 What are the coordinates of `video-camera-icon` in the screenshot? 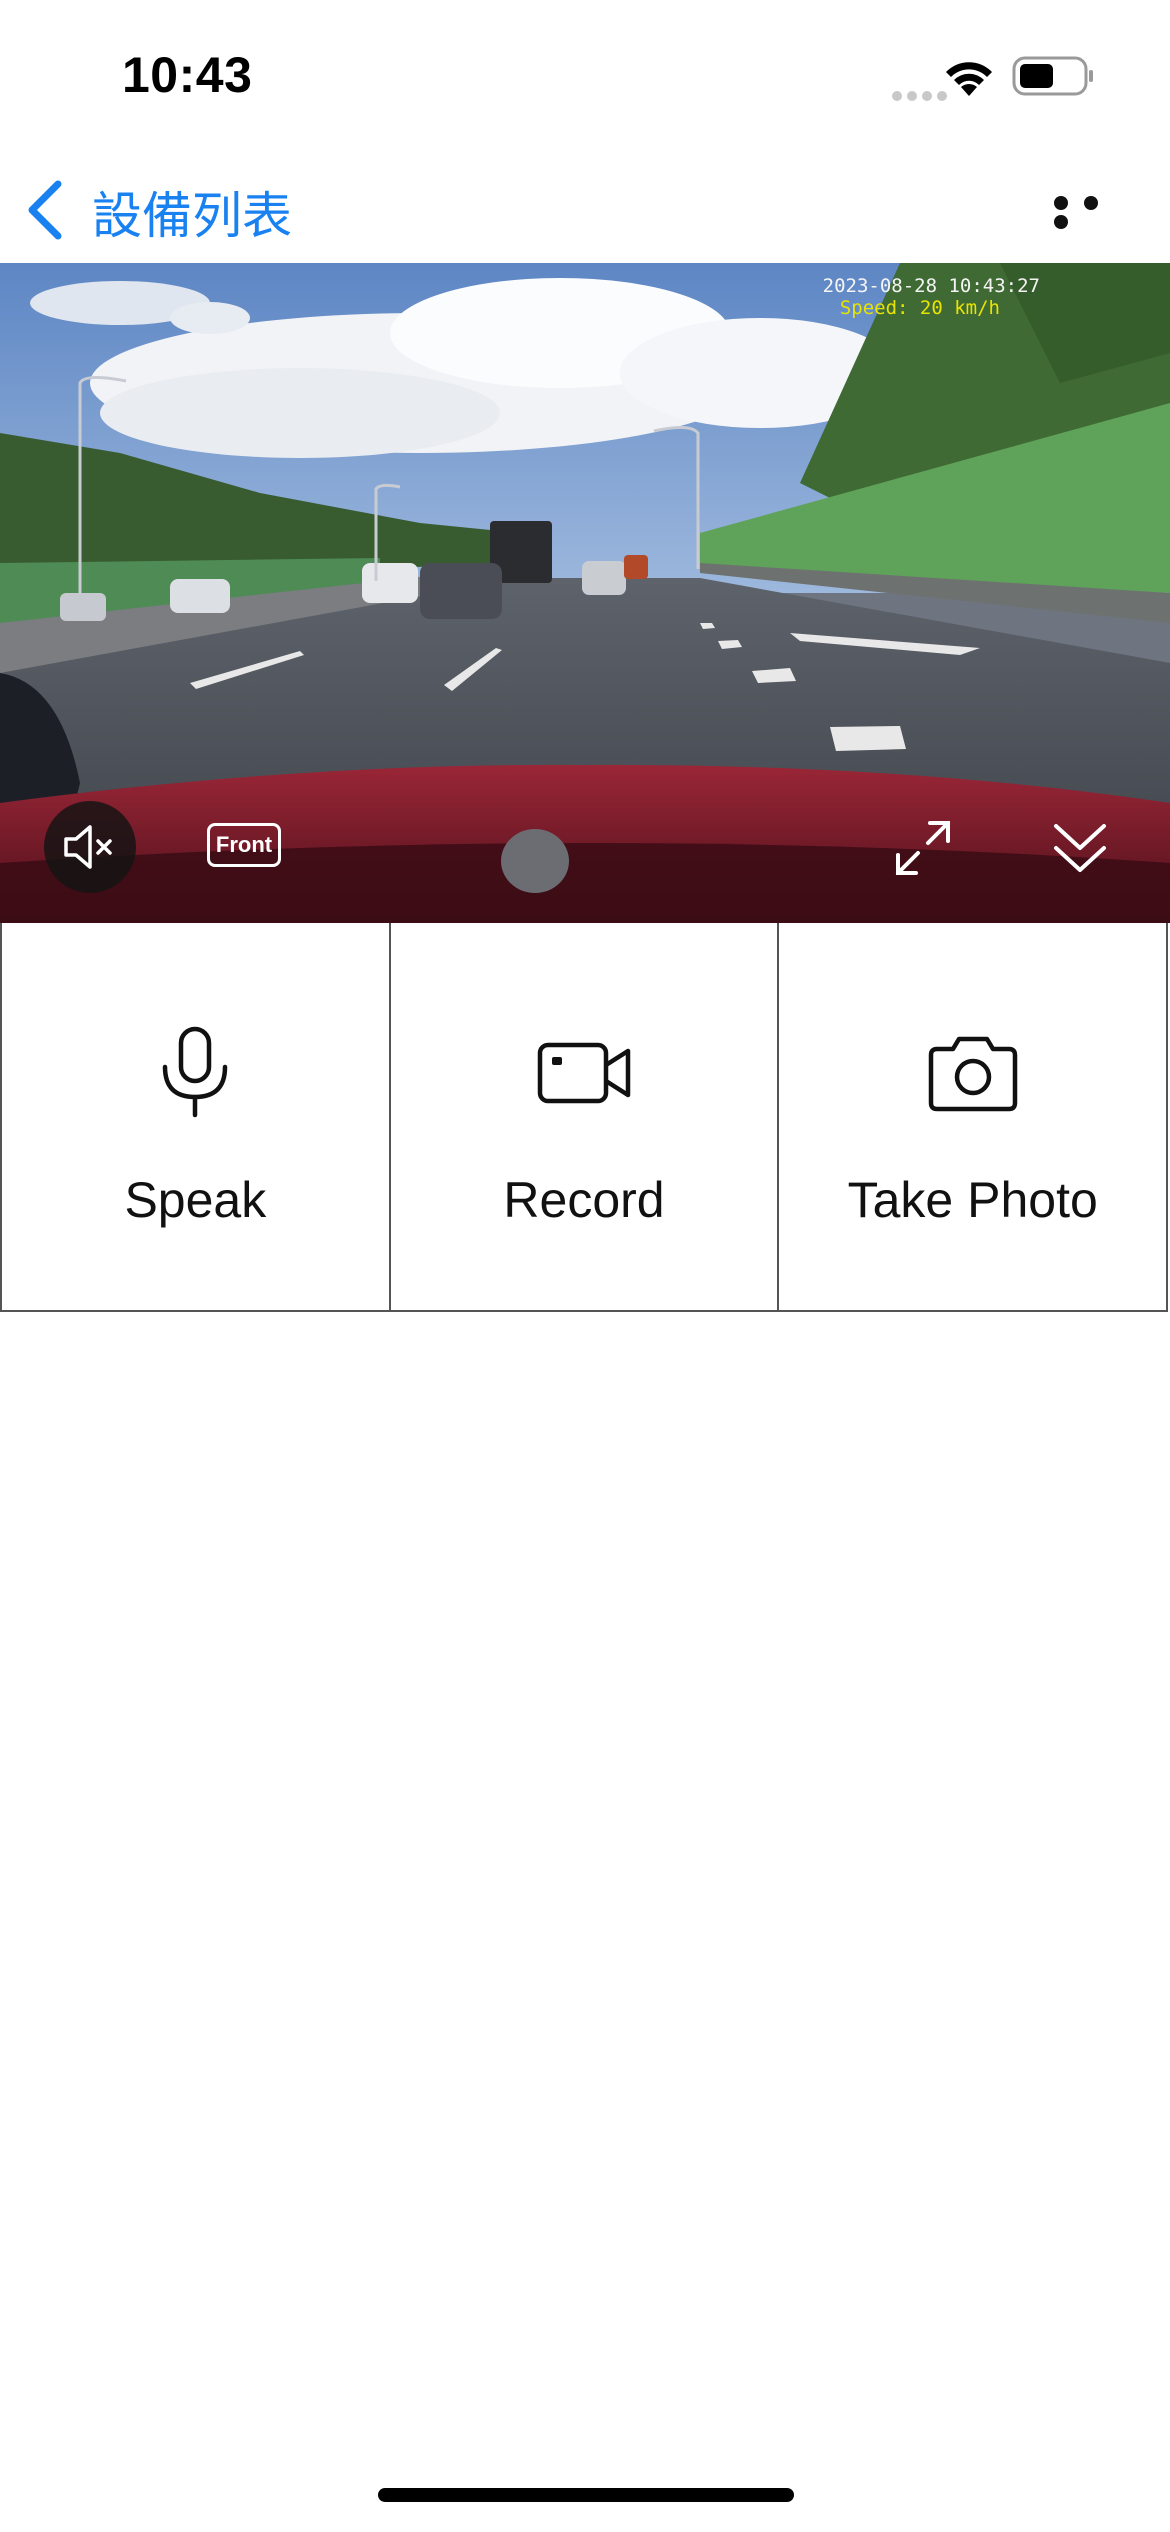 It's located at (584, 1073).